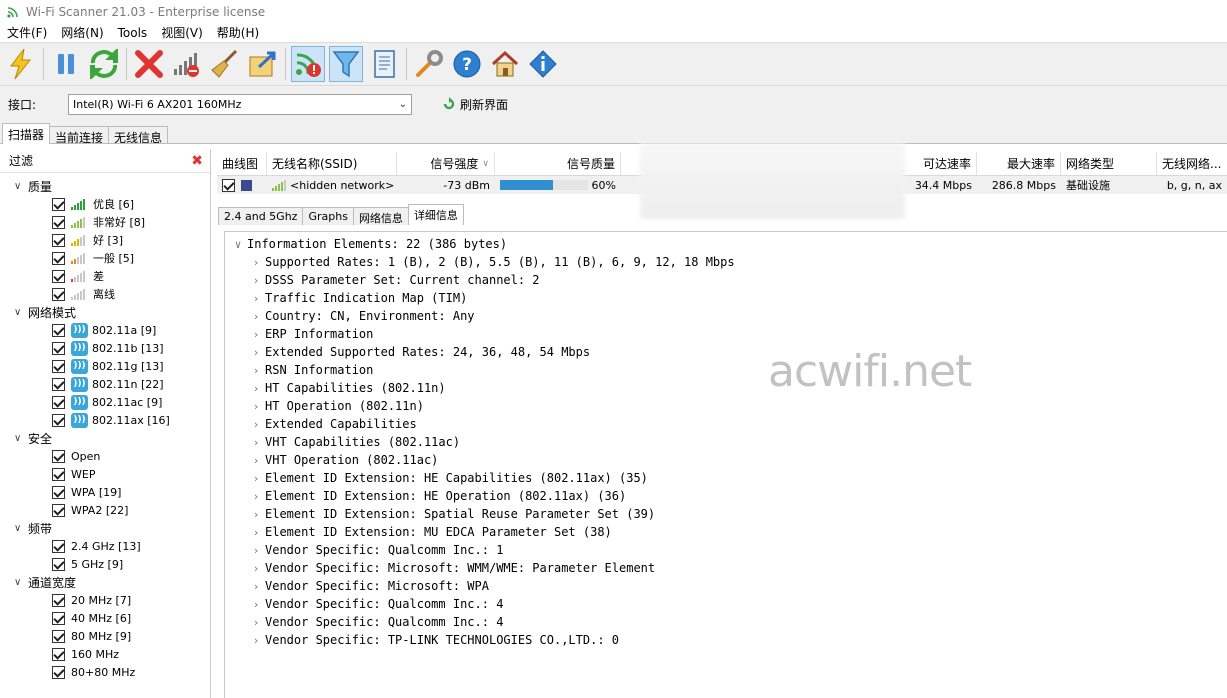 This screenshot has height=698, width=1227. What do you see at coordinates (105, 366) in the screenshot?
I see `filter-item-mode-g: ))) 802.11g [13]` at bounding box center [105, 366].